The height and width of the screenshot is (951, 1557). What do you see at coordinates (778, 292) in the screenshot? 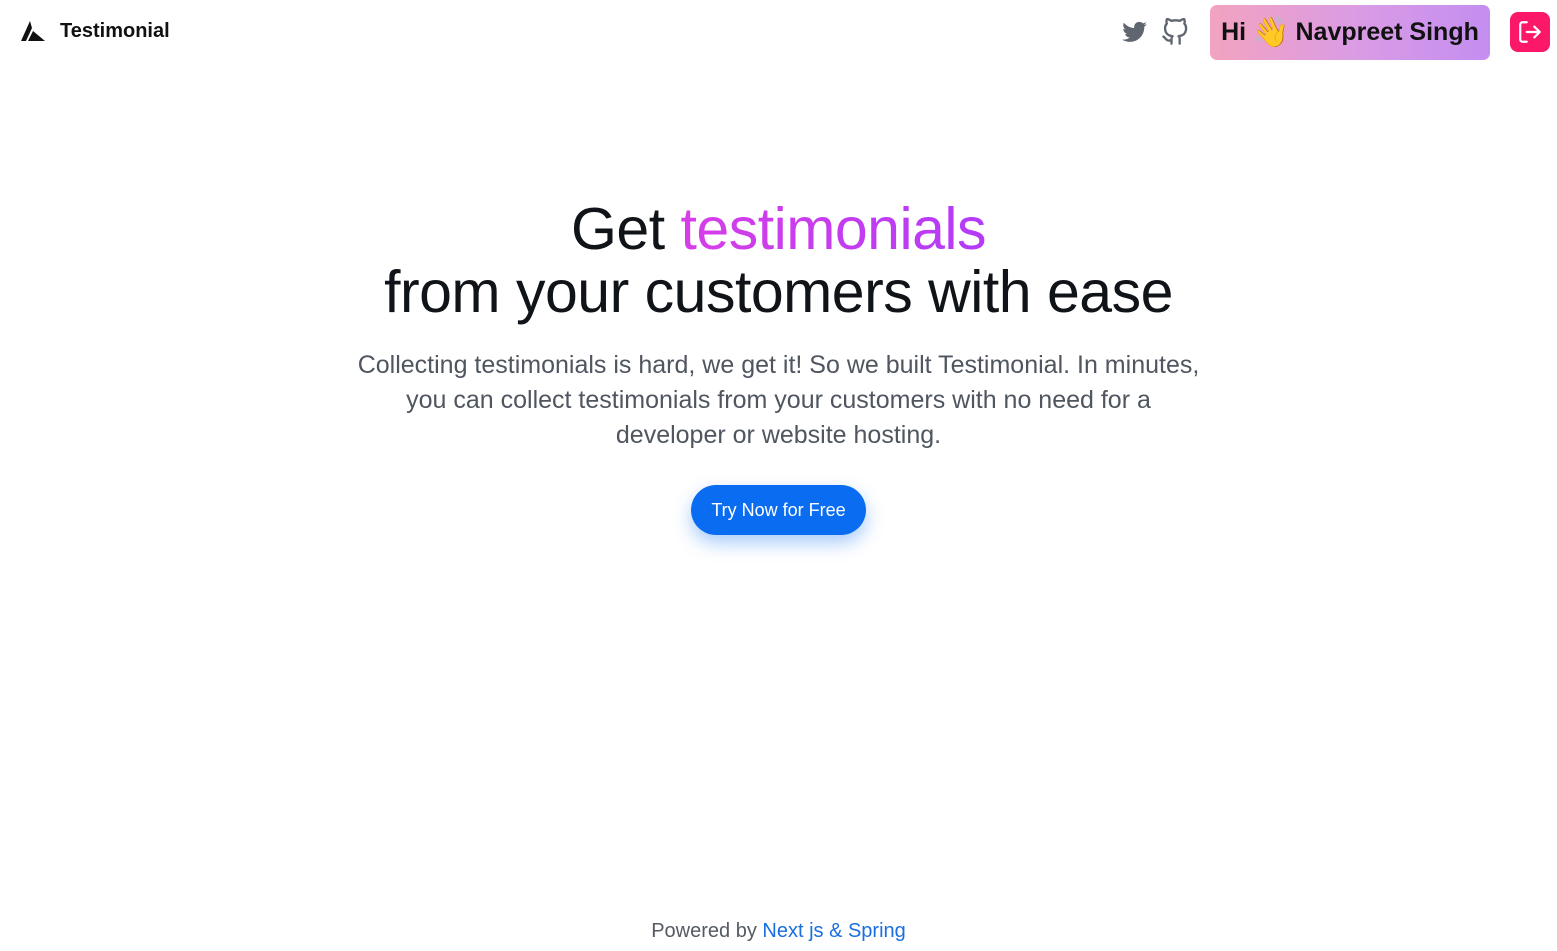
I see `hero-title-line2: from your customers with ease` at bounding box center [778, 292].